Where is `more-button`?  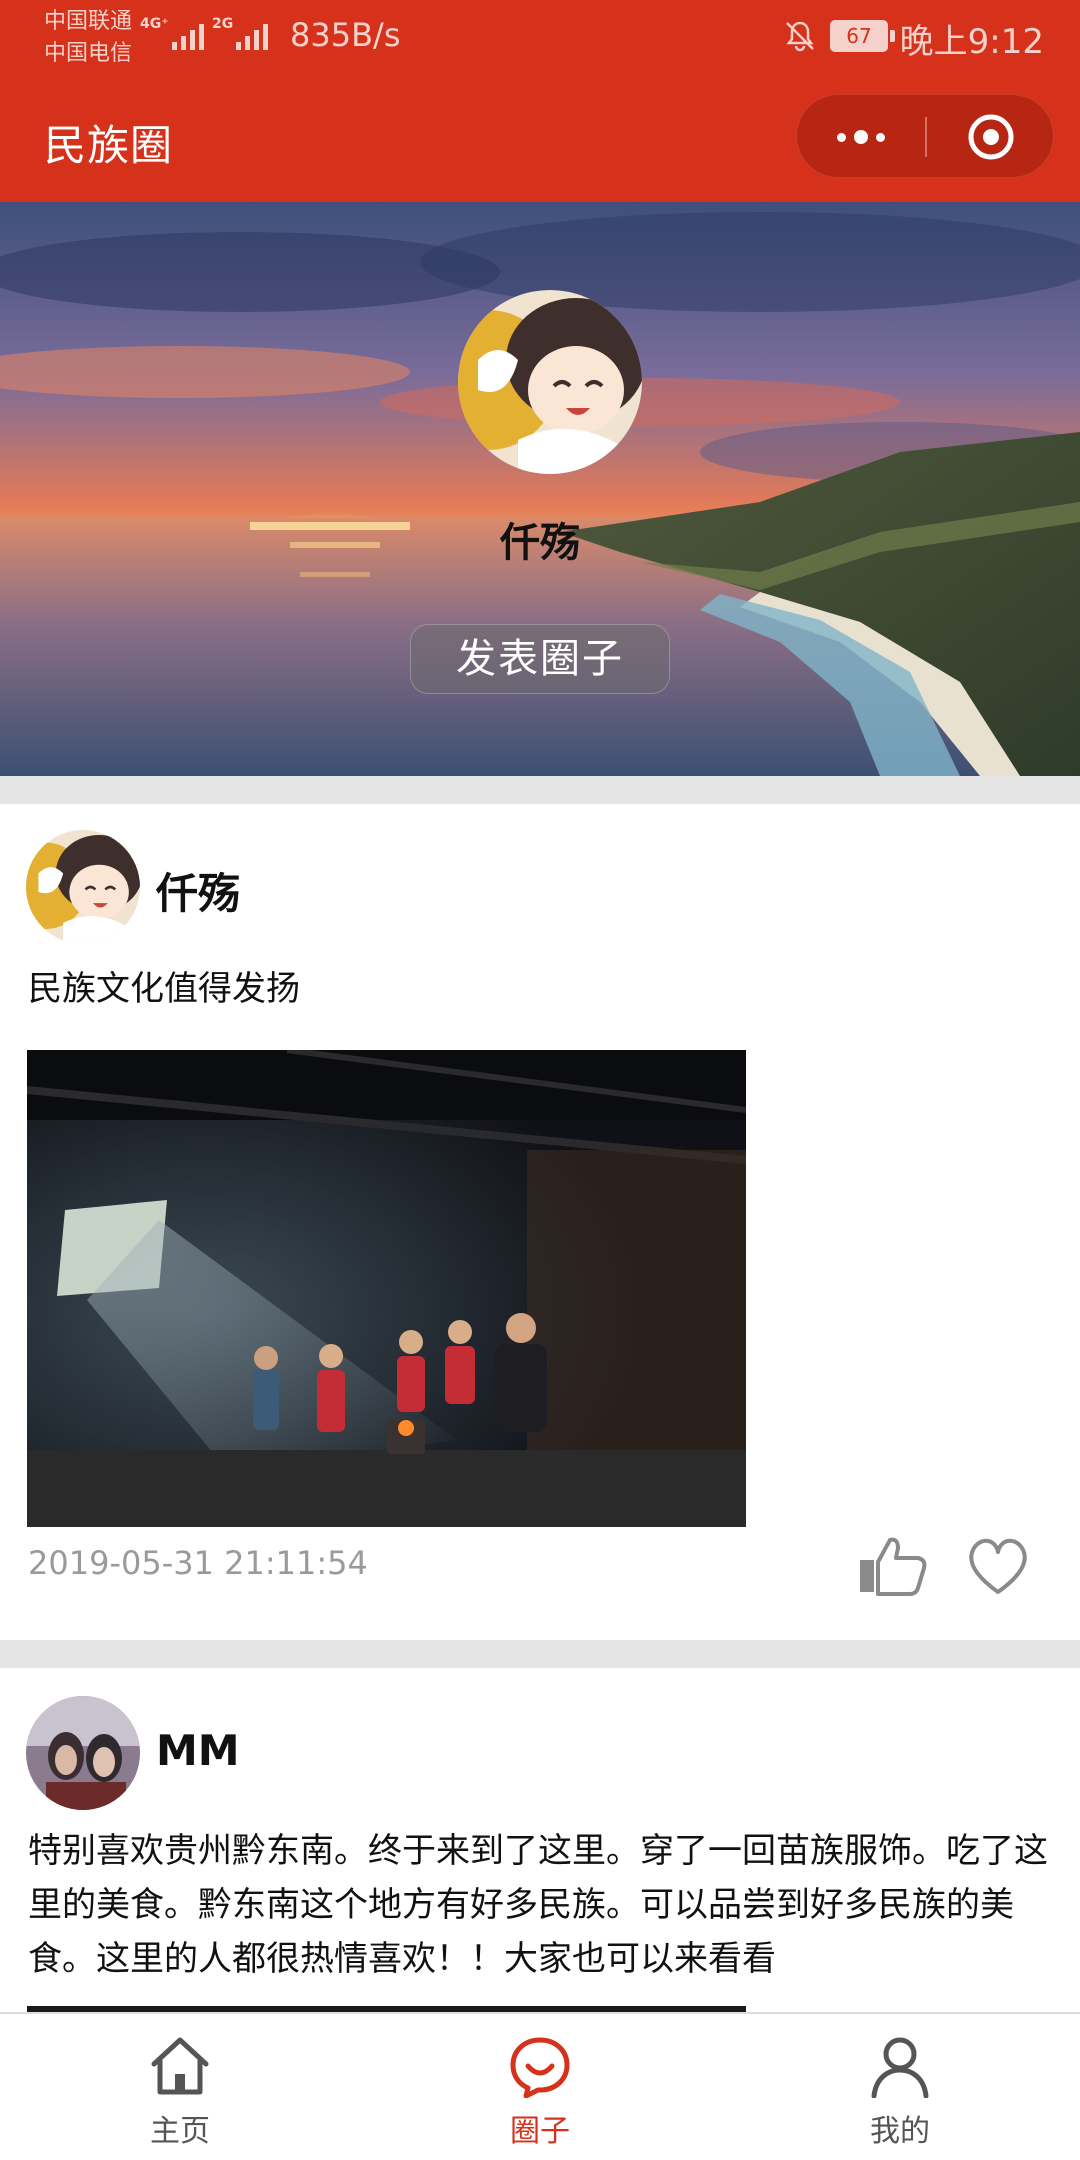 more-button is located at coordinates (861, 137).